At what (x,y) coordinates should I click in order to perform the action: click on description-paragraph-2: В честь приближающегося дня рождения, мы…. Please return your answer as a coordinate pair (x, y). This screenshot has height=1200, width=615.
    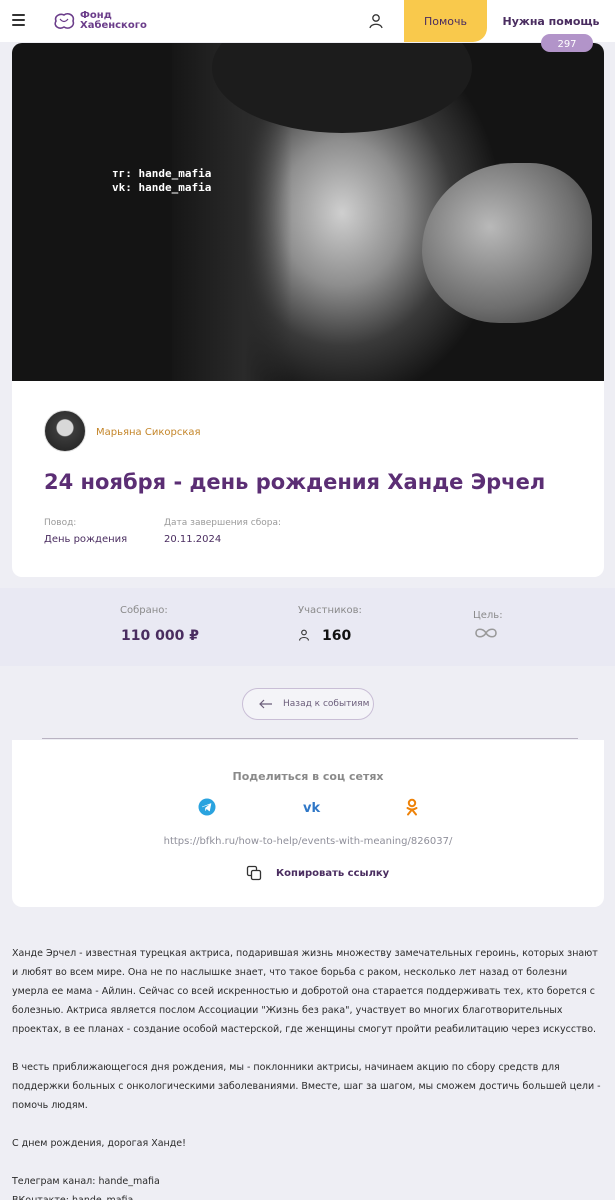
    Looking at the image, I should click on (306, 1086).